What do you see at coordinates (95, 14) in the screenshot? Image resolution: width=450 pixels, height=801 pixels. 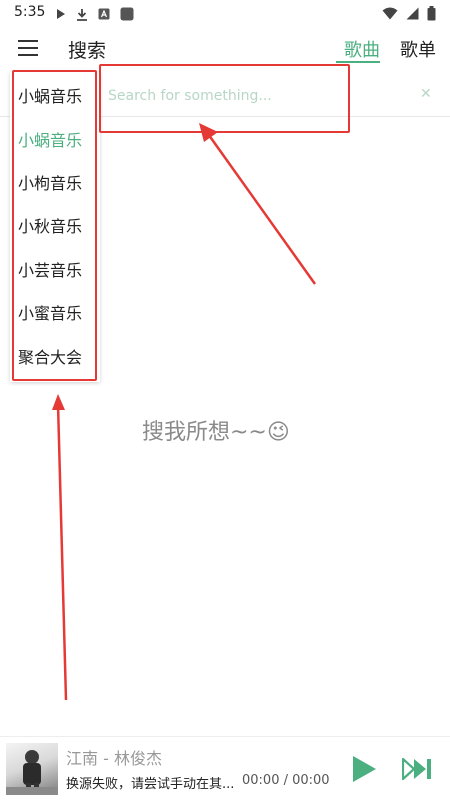 I see `status-notification-icons` at bounding box center [95, 14].